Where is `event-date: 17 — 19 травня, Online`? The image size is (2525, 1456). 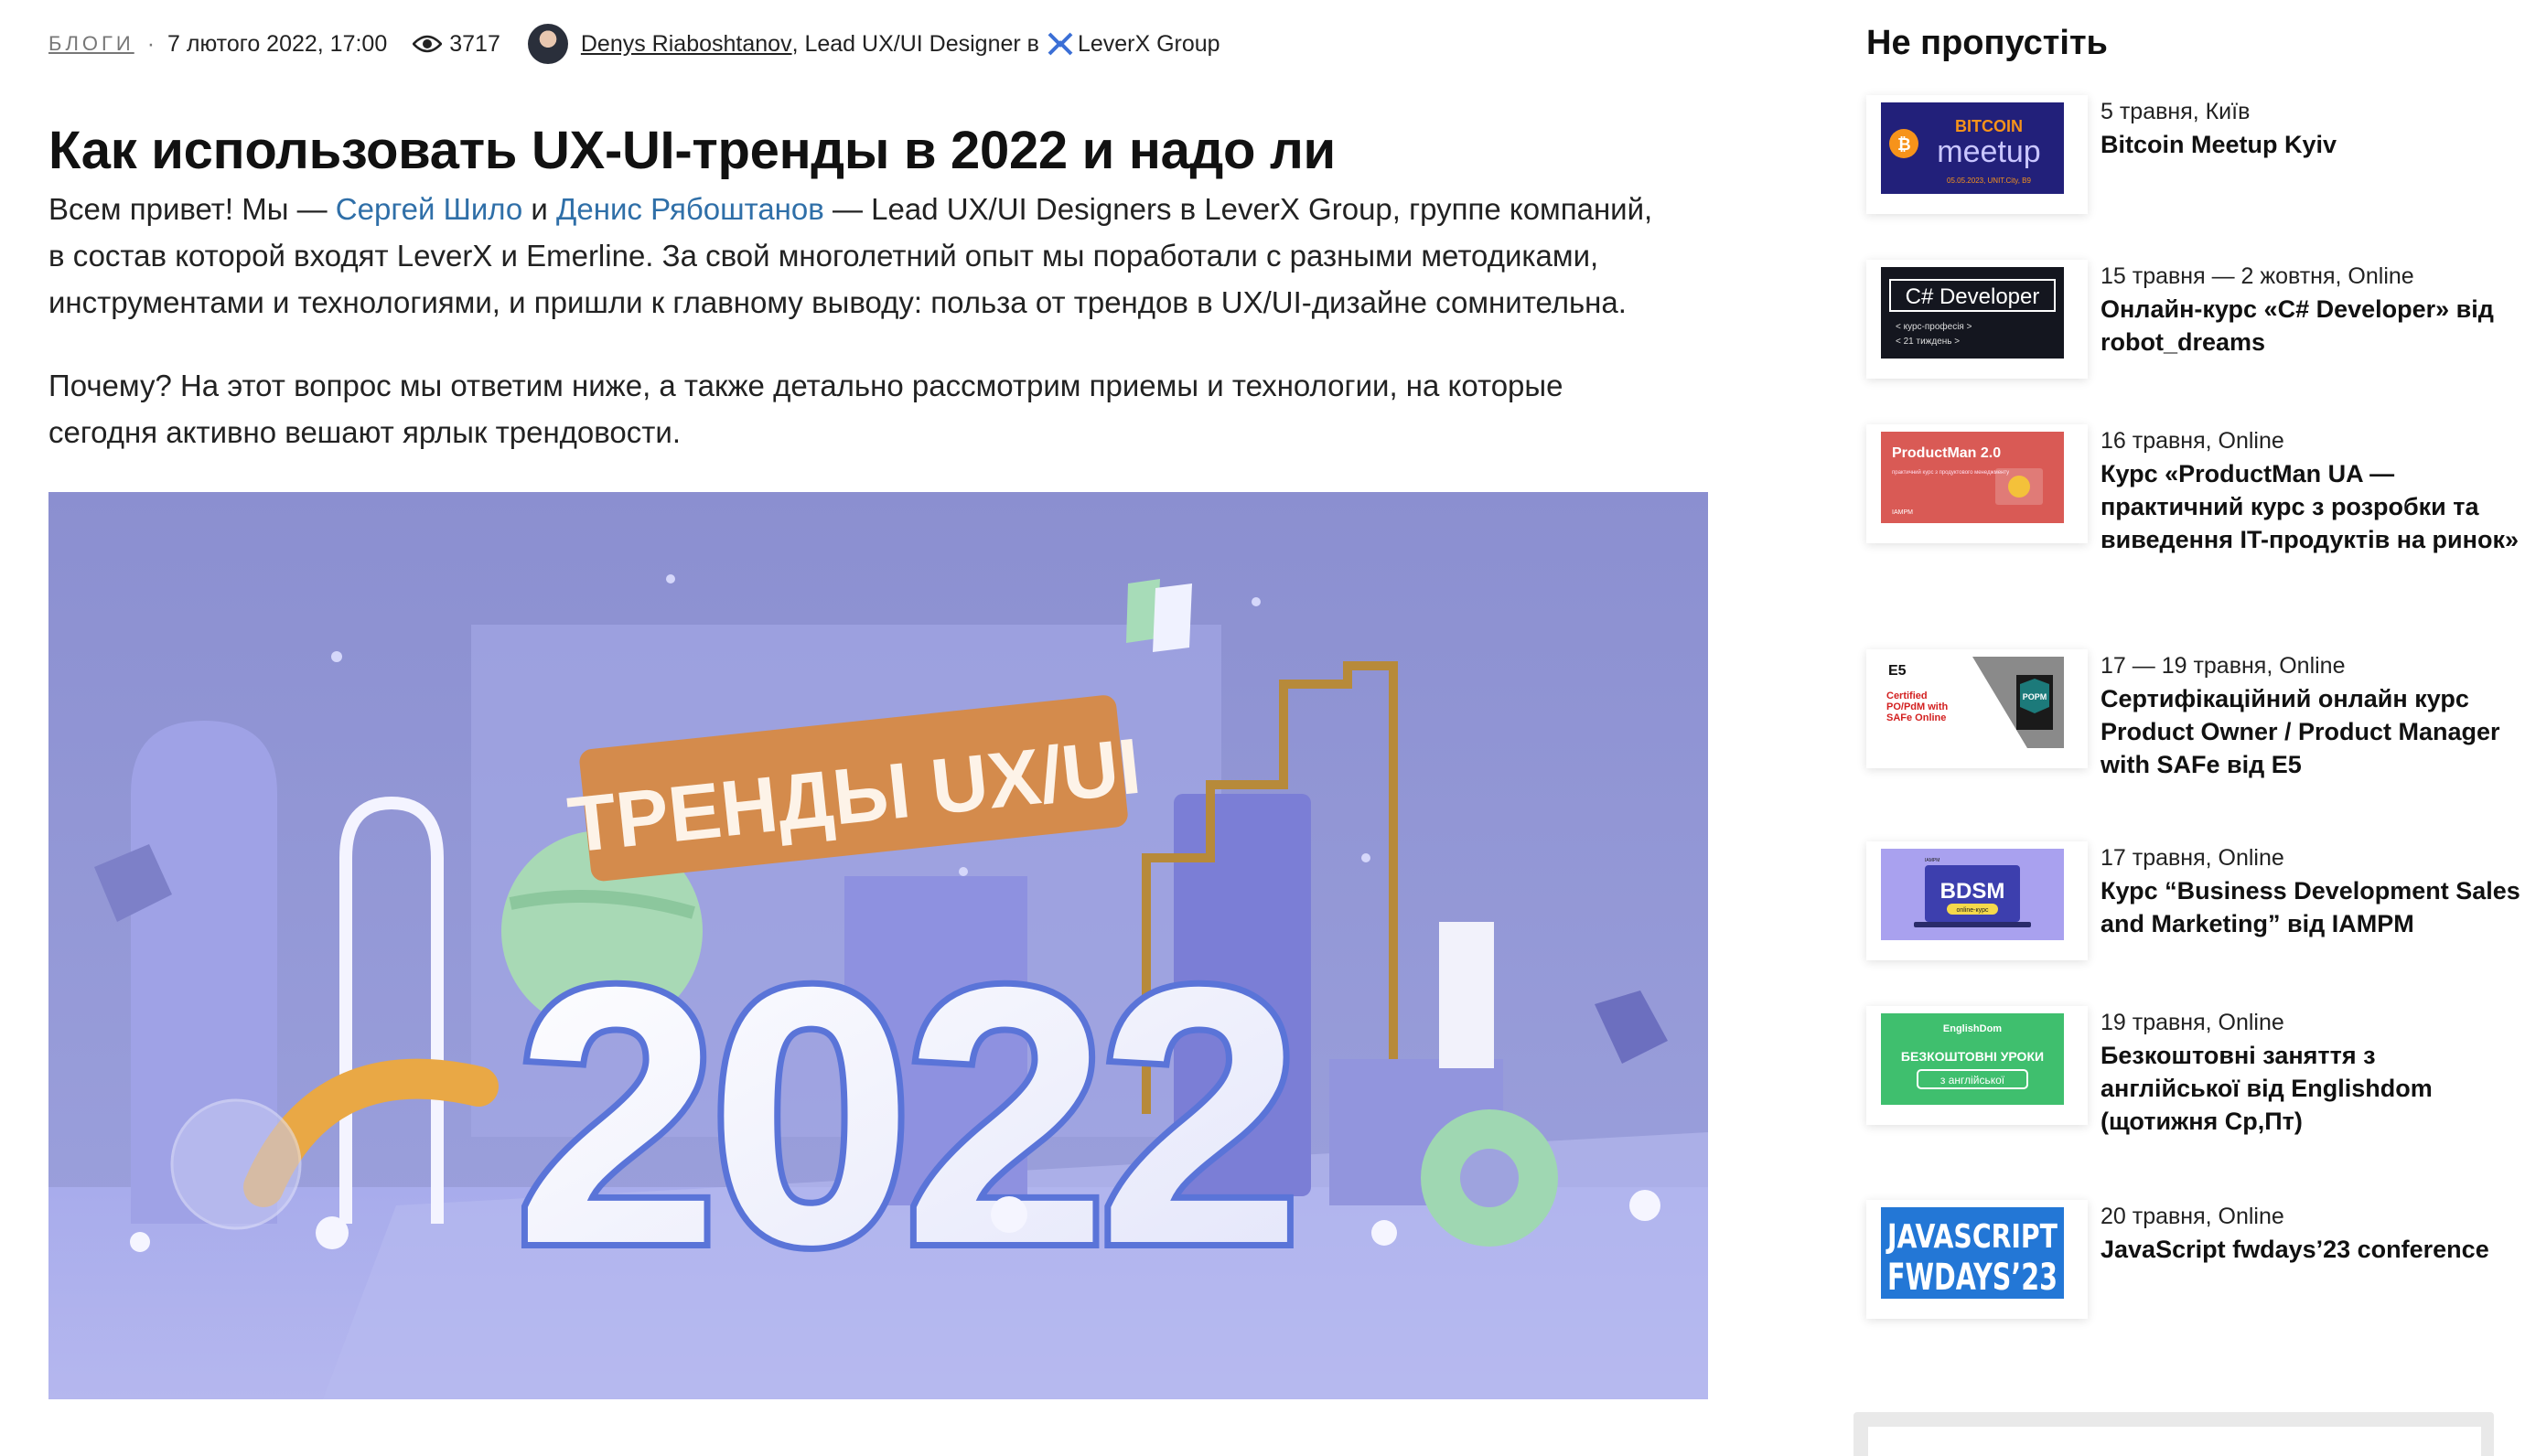 event-date: 17 — 19 травня, Online is located at coordinates (2223, 666).